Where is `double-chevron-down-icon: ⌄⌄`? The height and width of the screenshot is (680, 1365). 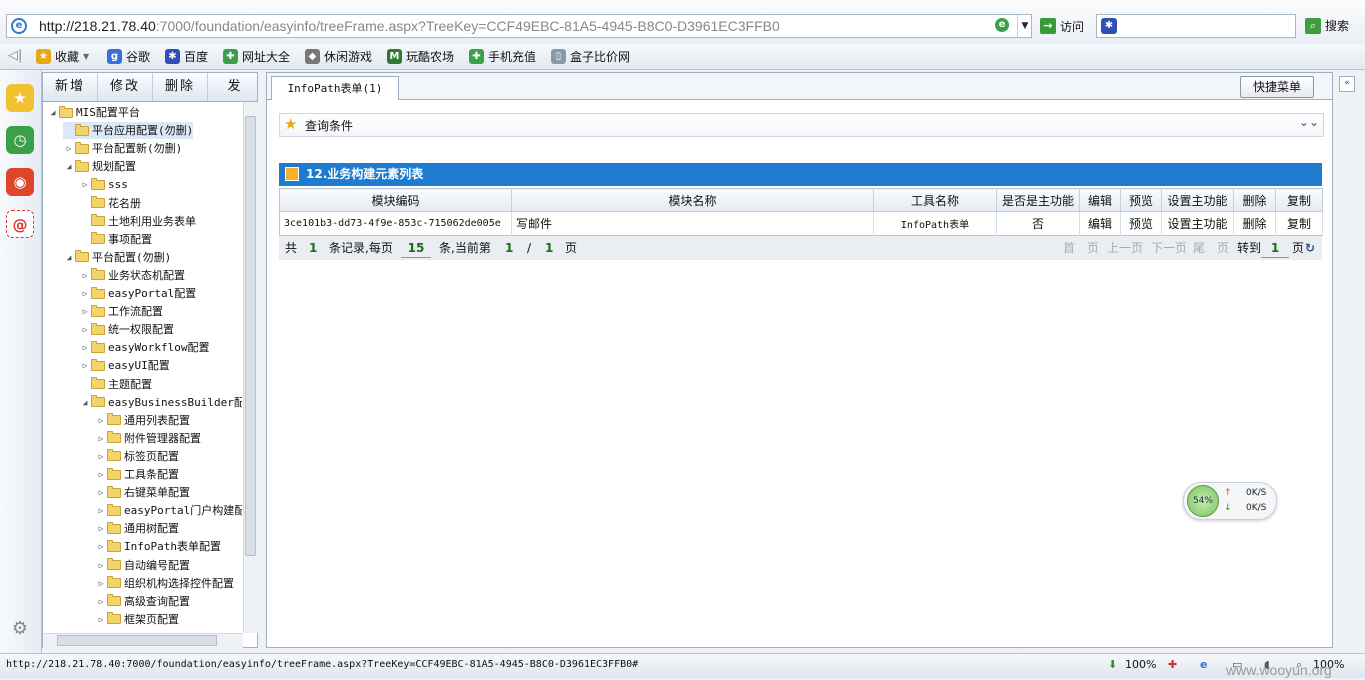
double-chevron-down-icon: ⌄⌄ is located at coordinates (1309, 122).